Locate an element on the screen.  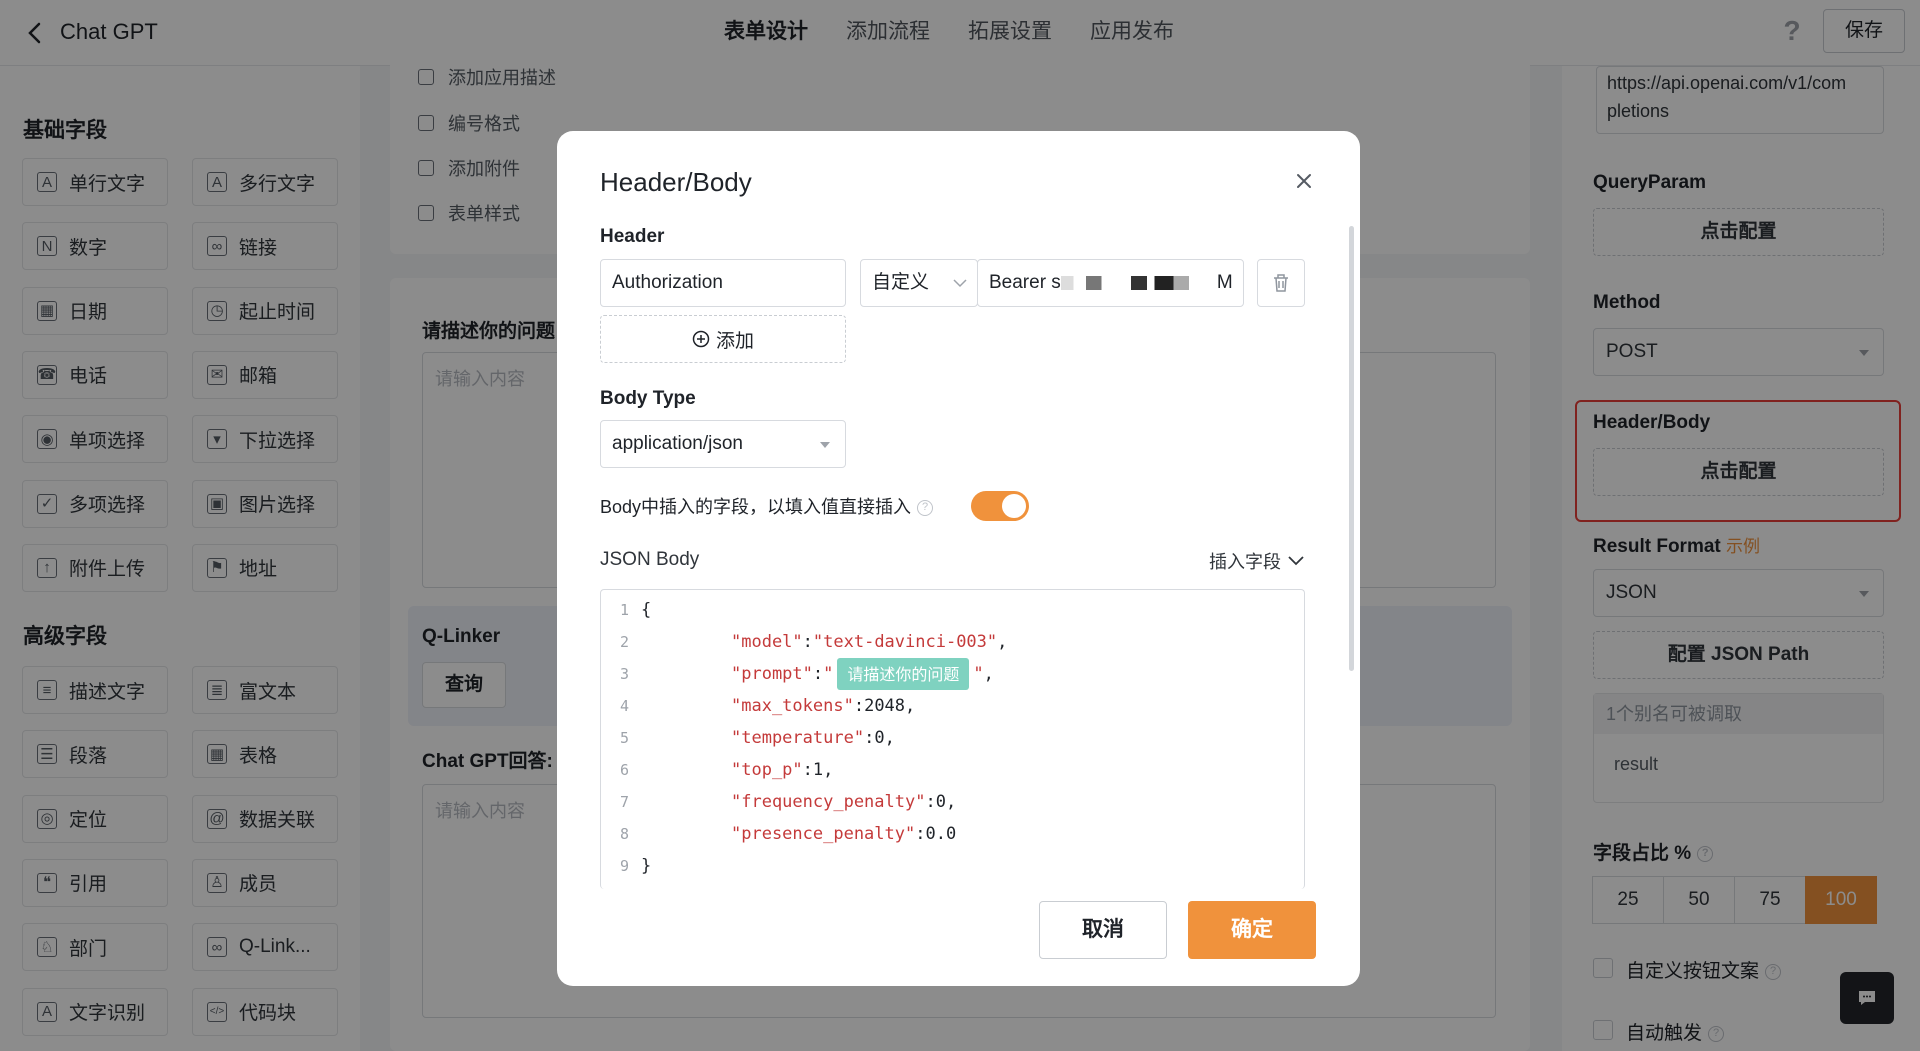
json-value: "text-davinci-003" is located at coordinates (905, 642).